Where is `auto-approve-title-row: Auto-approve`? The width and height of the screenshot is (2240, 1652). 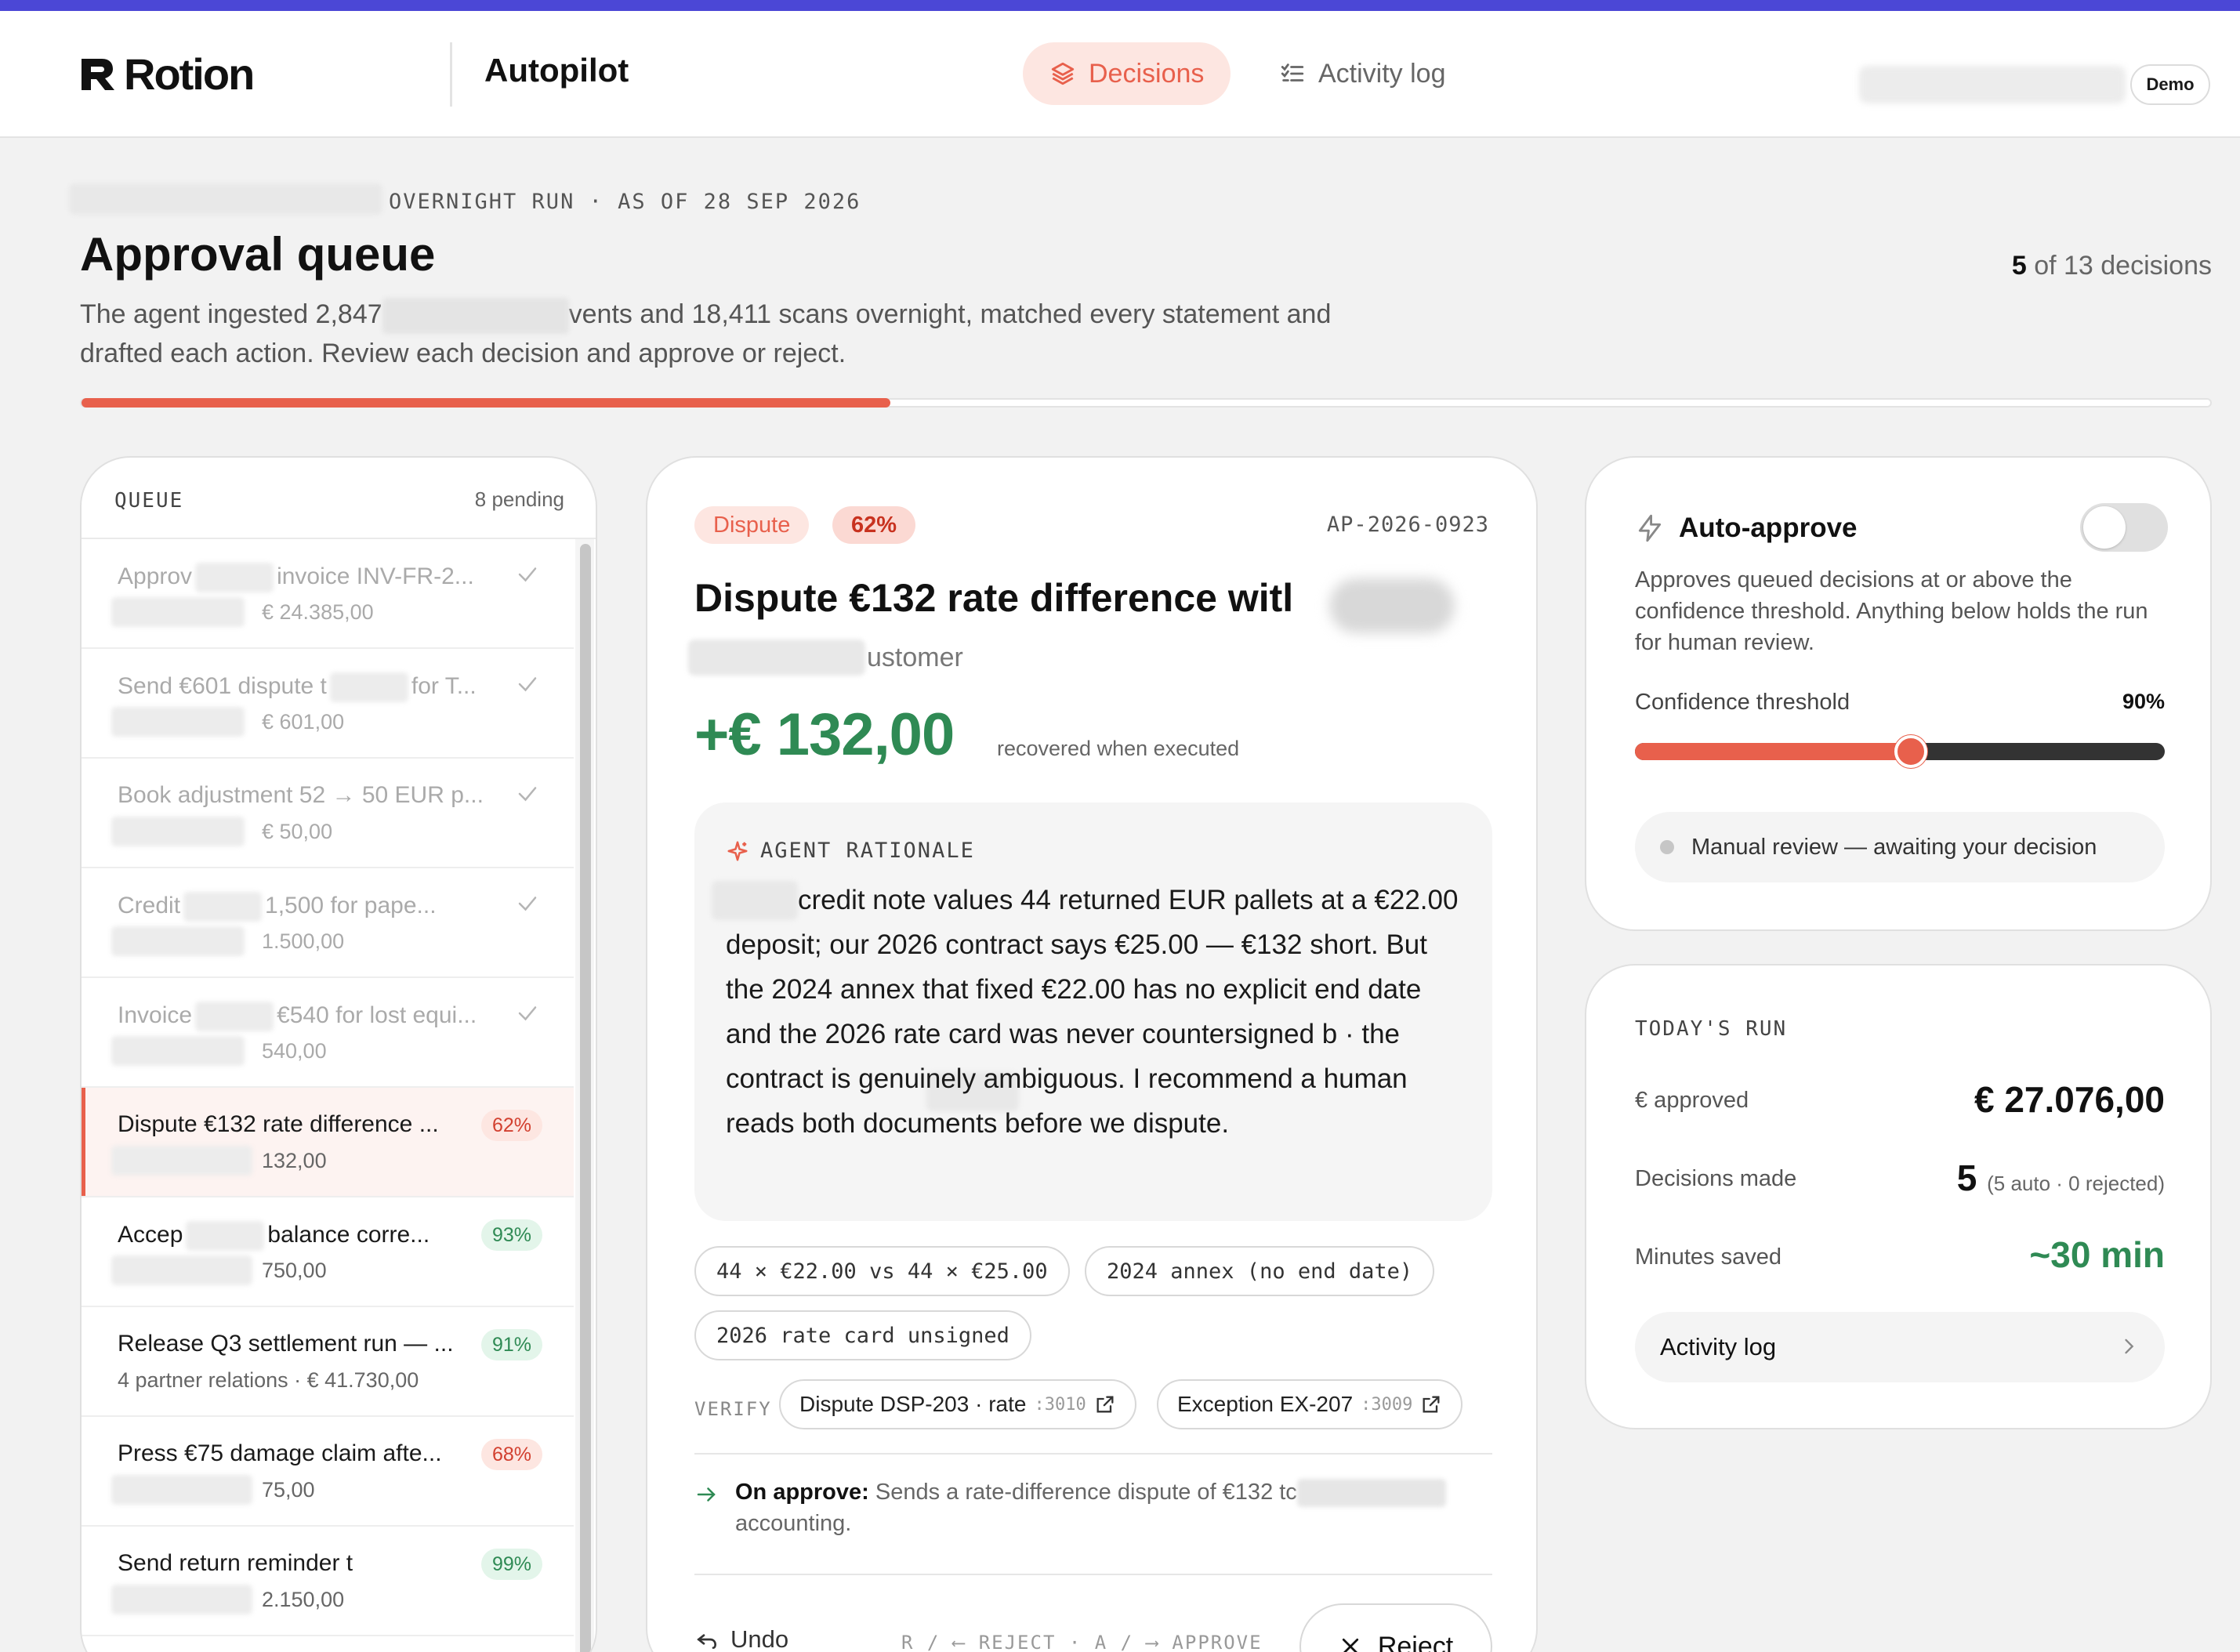
auto-approve-title-row: Auto-approve is located at coordinates (1747, 528).